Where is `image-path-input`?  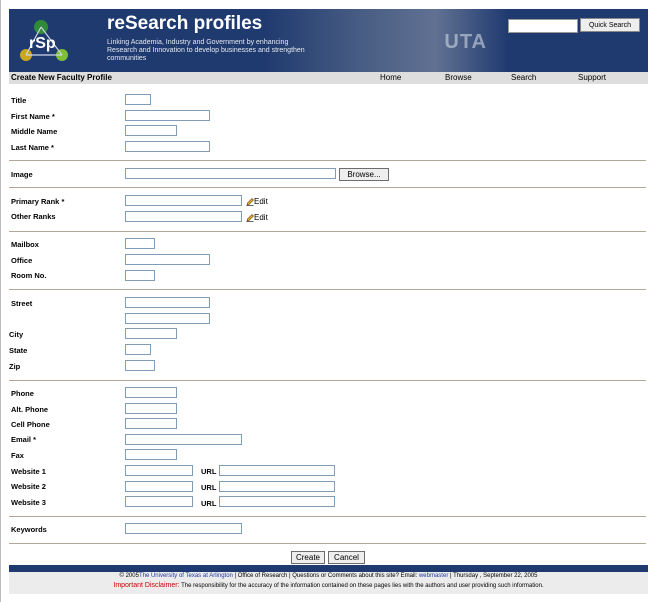
image-path-input is located at coordinates (230, 173).